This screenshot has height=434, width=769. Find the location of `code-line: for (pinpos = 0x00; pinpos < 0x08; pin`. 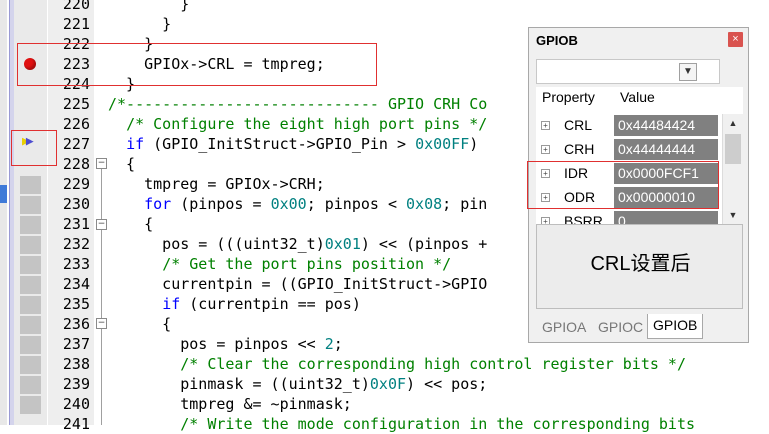

code-line: for (pinpos = 0x00; pinpos < 0x08; pin is located at coordinates (297, 204).